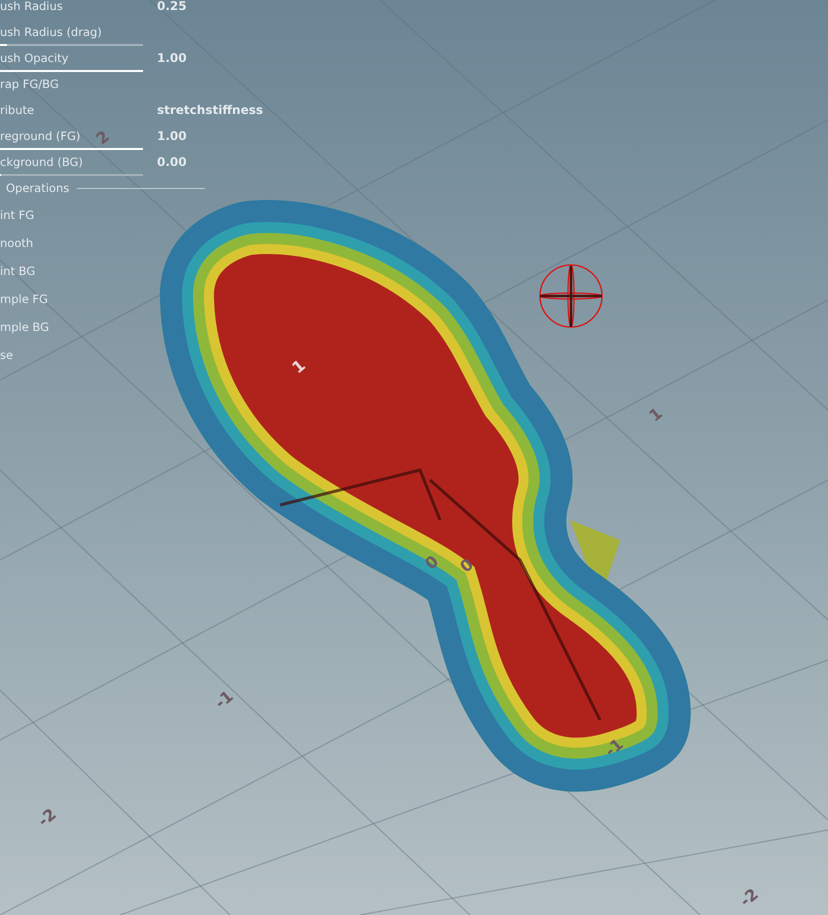 The width and height of the screenshot is (828, 915). I want to click on operation-item: mple FG, so click(24, 299).